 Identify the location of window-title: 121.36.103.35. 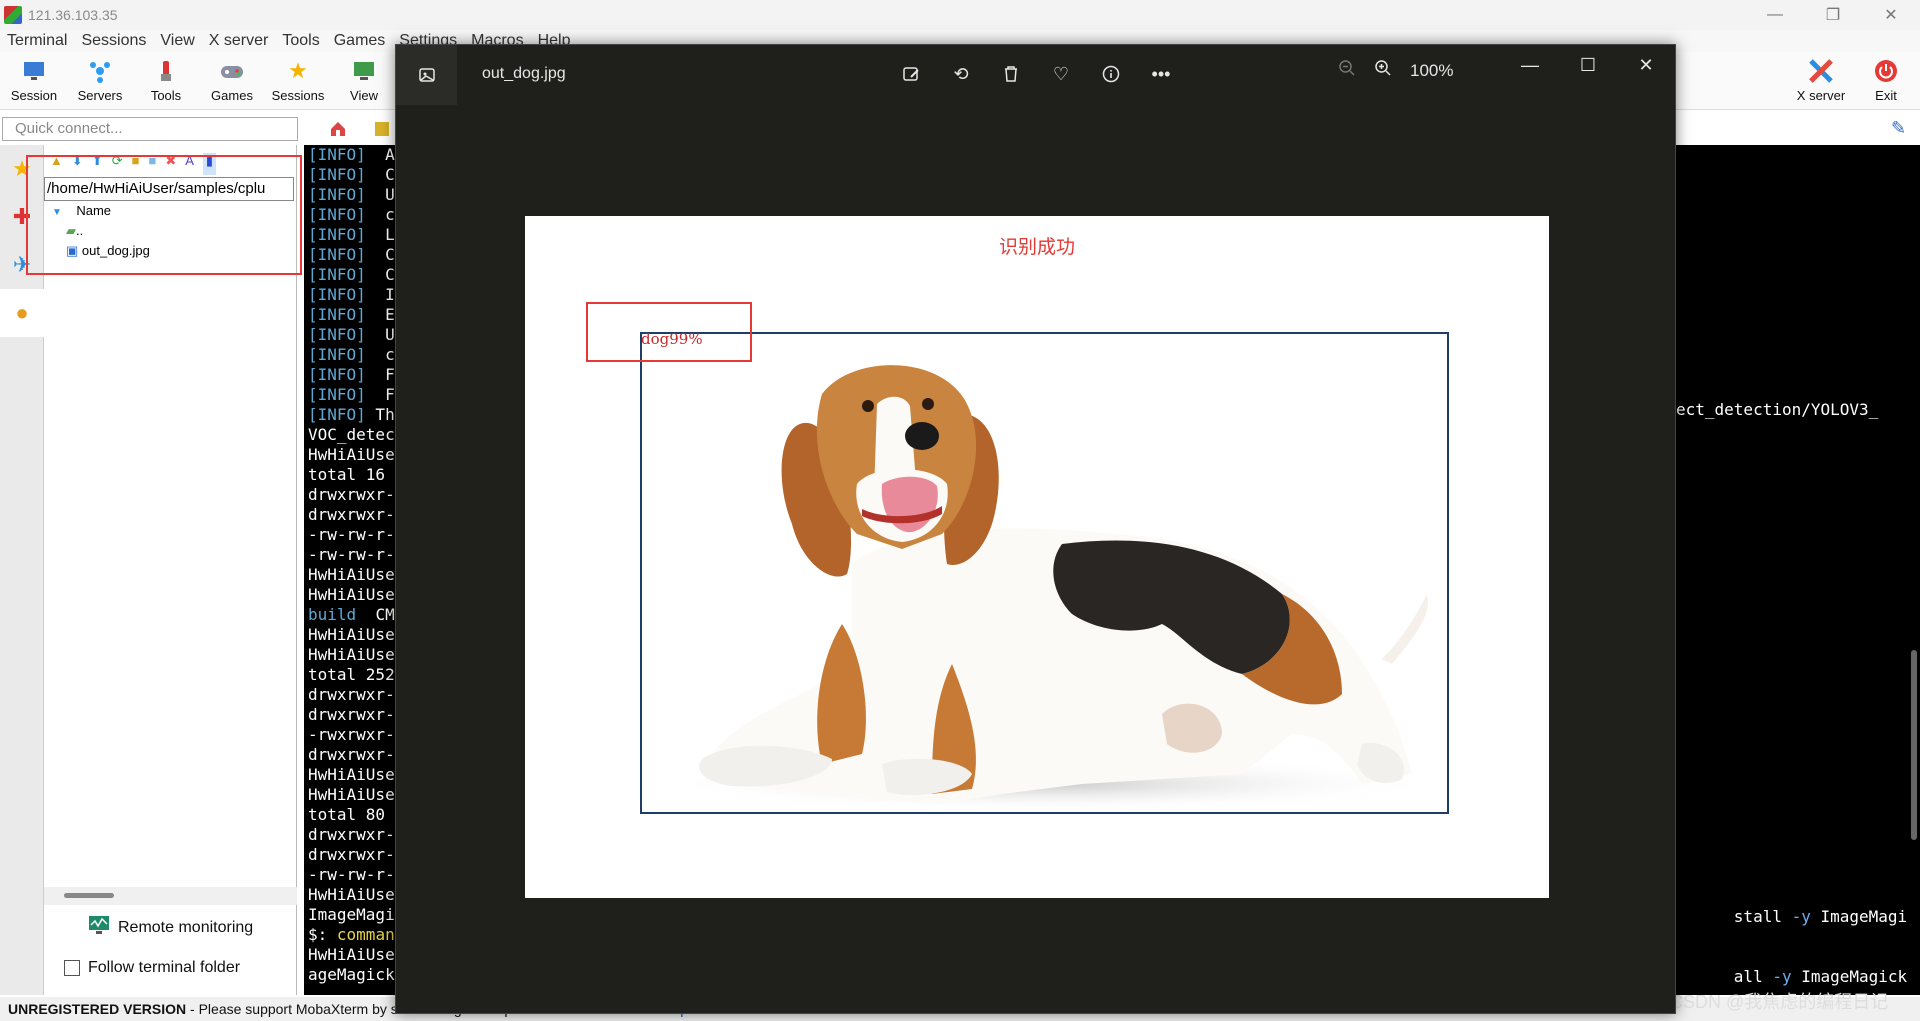
(73, 15).